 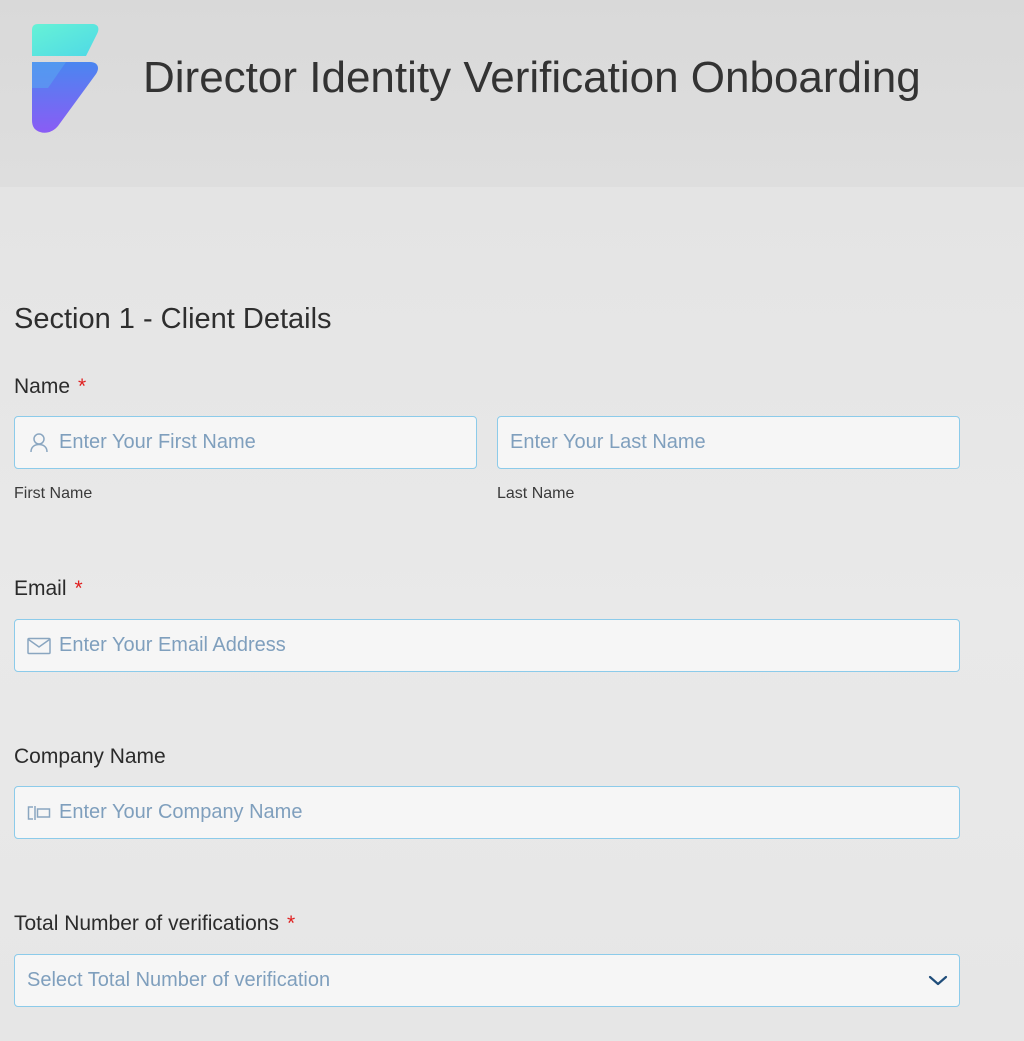 I want to click on company-icon, so click(x=39, y=813).